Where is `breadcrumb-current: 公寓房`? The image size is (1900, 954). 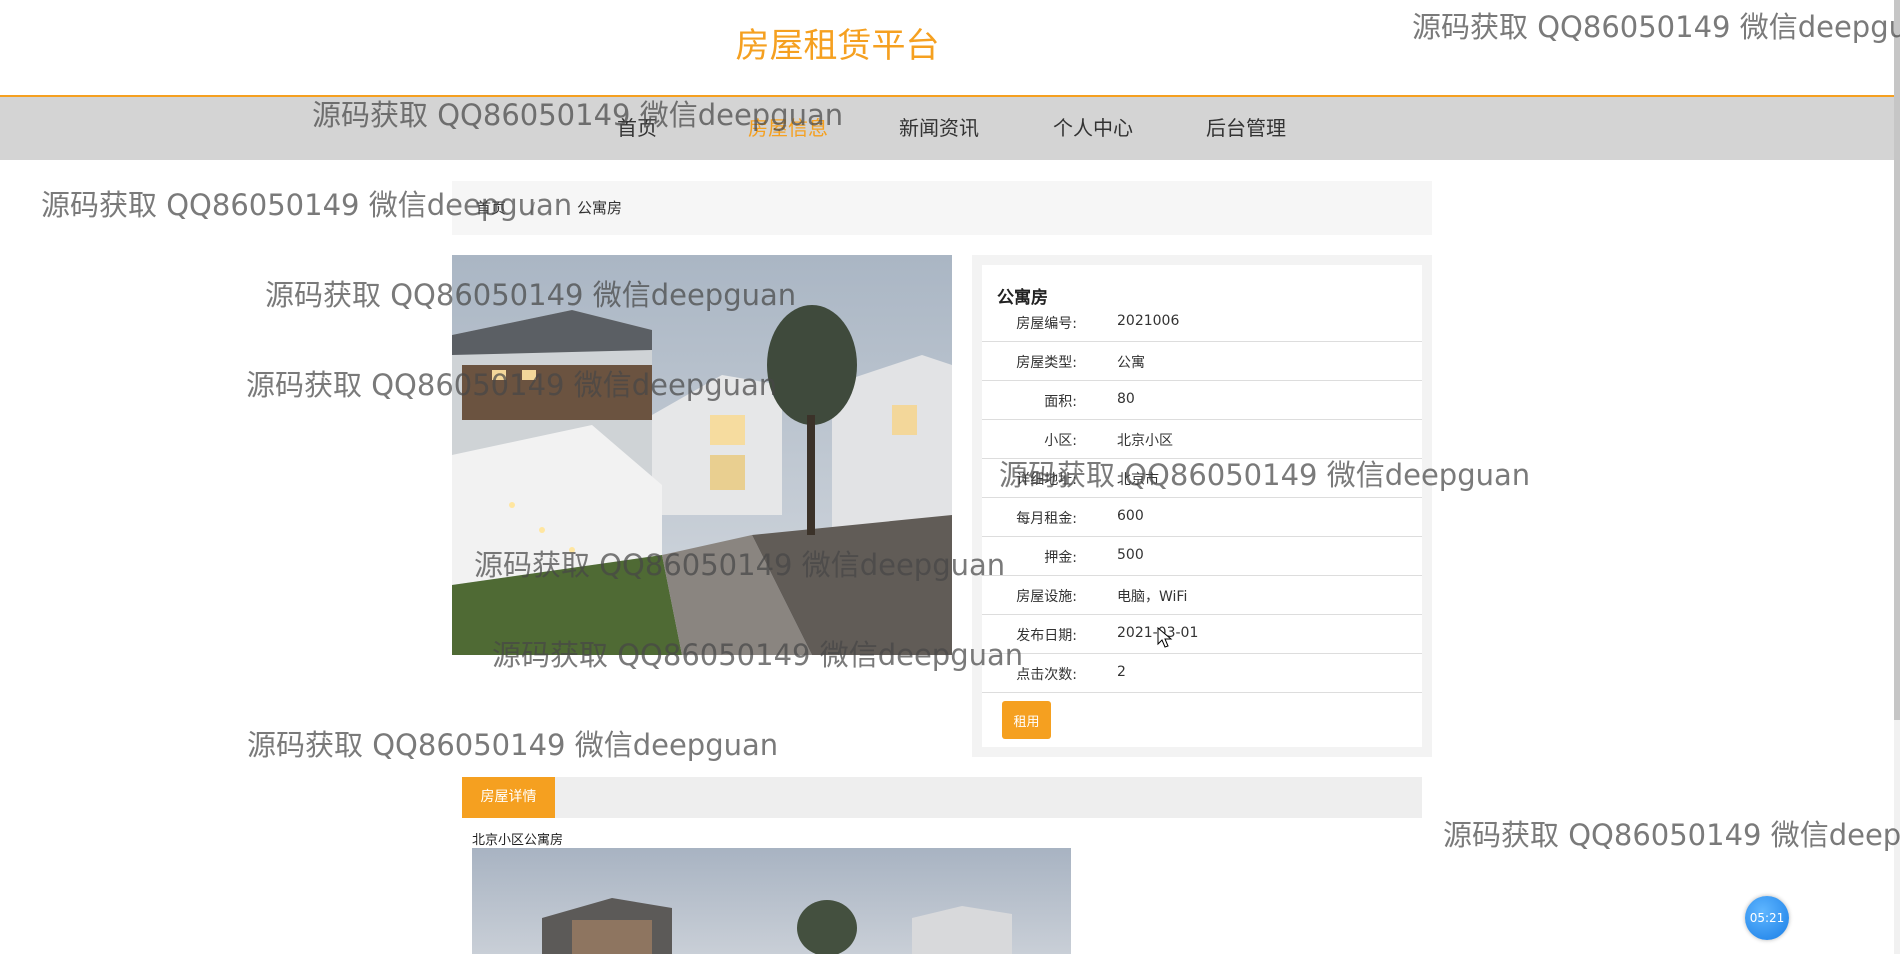 breadcrumb-current: 公寓房 is located at coordinates (600, 208).